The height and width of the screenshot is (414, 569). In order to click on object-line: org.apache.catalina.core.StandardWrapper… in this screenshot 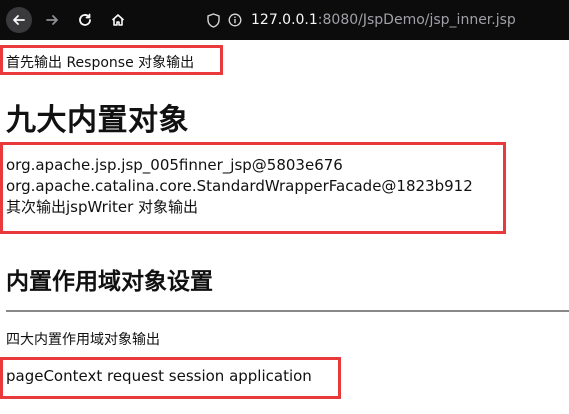, I will do `click(239, 186)`.